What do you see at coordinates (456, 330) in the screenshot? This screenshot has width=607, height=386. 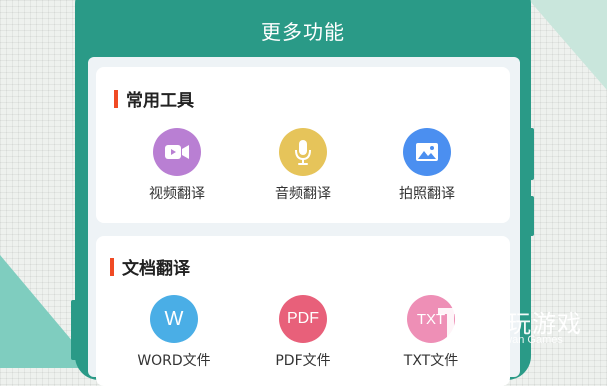 I see `watermark-logo-icon` at bounding box center [456, 330].